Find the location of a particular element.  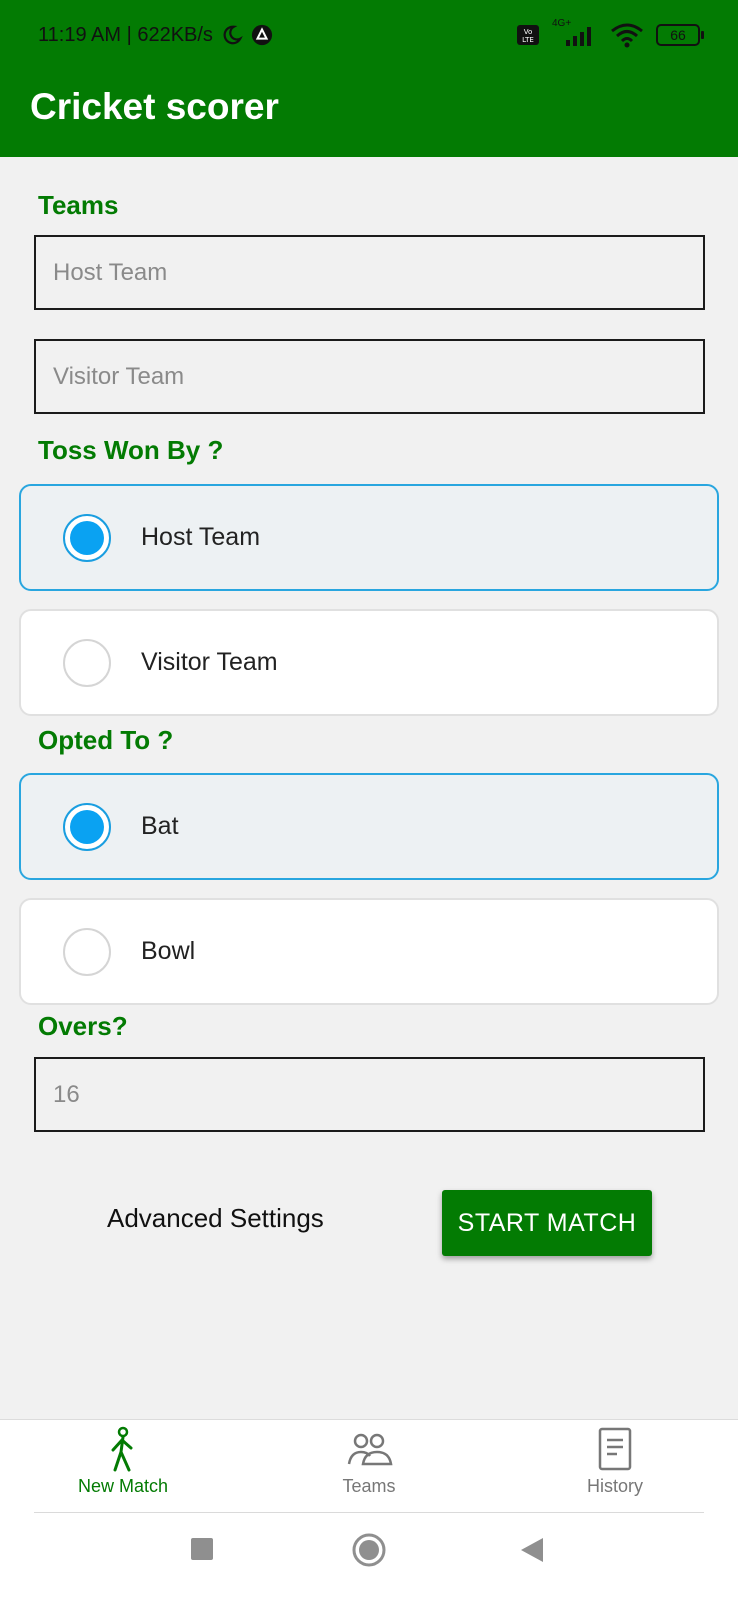

toss-option-visitor-team: Visitor Team is located at coordinates (369, 662).